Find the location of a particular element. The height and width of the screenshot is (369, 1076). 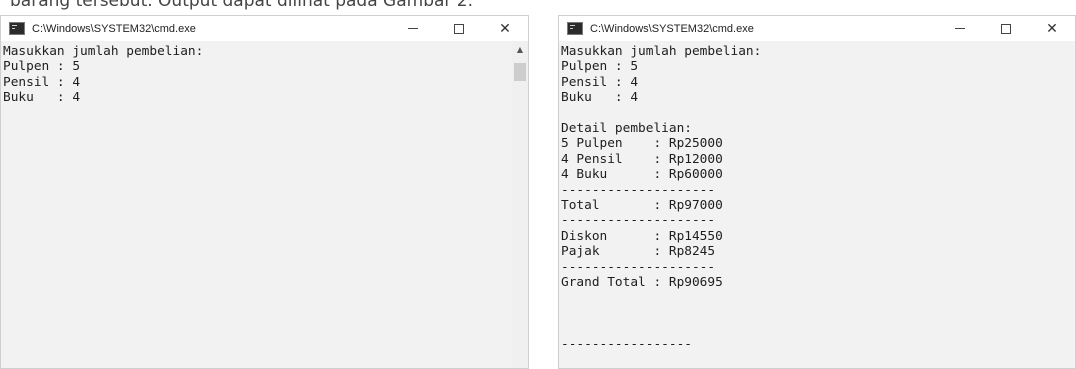

console-line: 4 Pensil : Rp12000 is located at coordinates (642, 159).